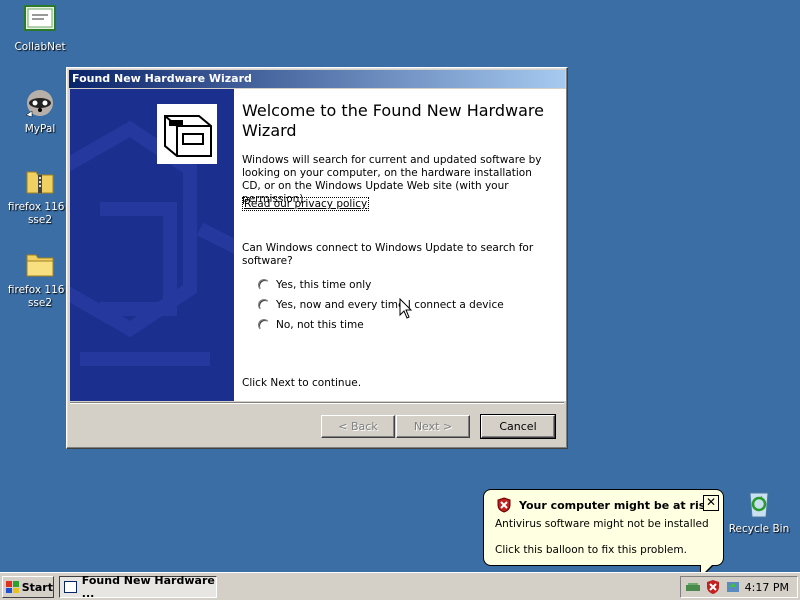 Image resolution: width=800 pixels, height=600 pixels. Describe the element at coordinates (693, 587) in the screenshot. I see `network-icon` at that location.